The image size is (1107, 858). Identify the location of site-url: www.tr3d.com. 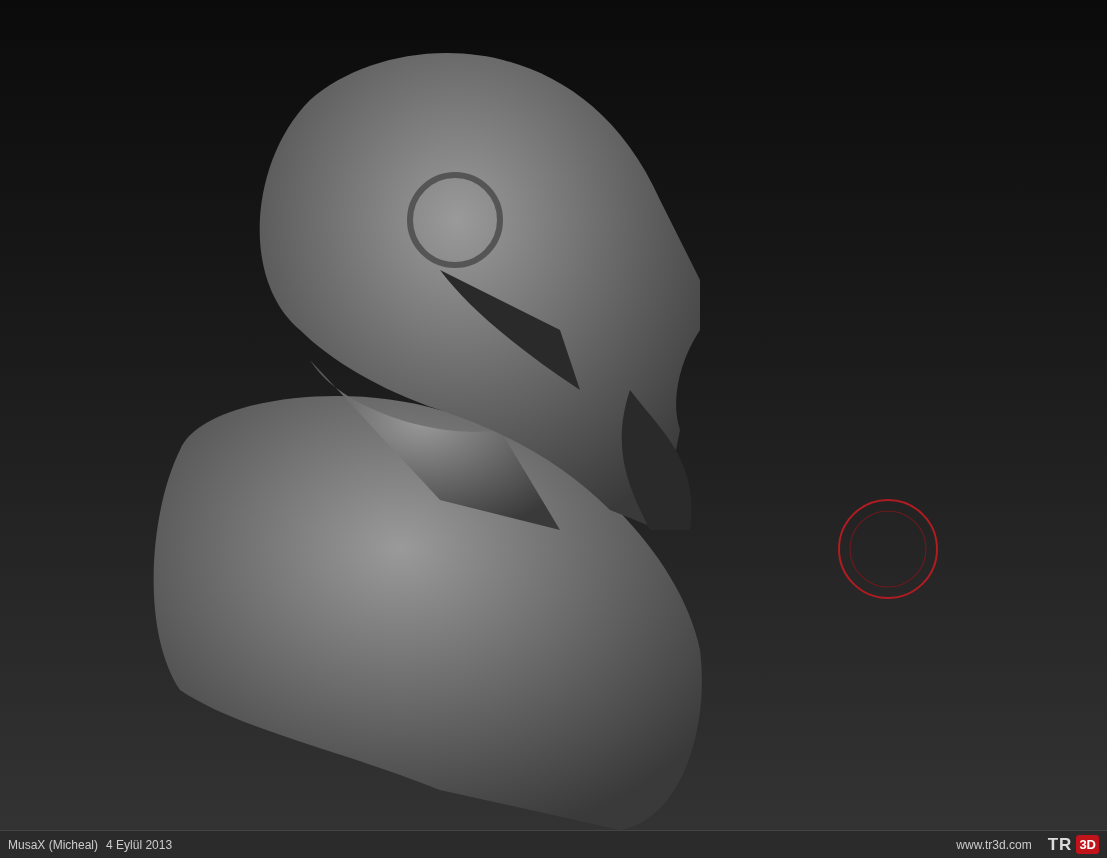
(994, 845).